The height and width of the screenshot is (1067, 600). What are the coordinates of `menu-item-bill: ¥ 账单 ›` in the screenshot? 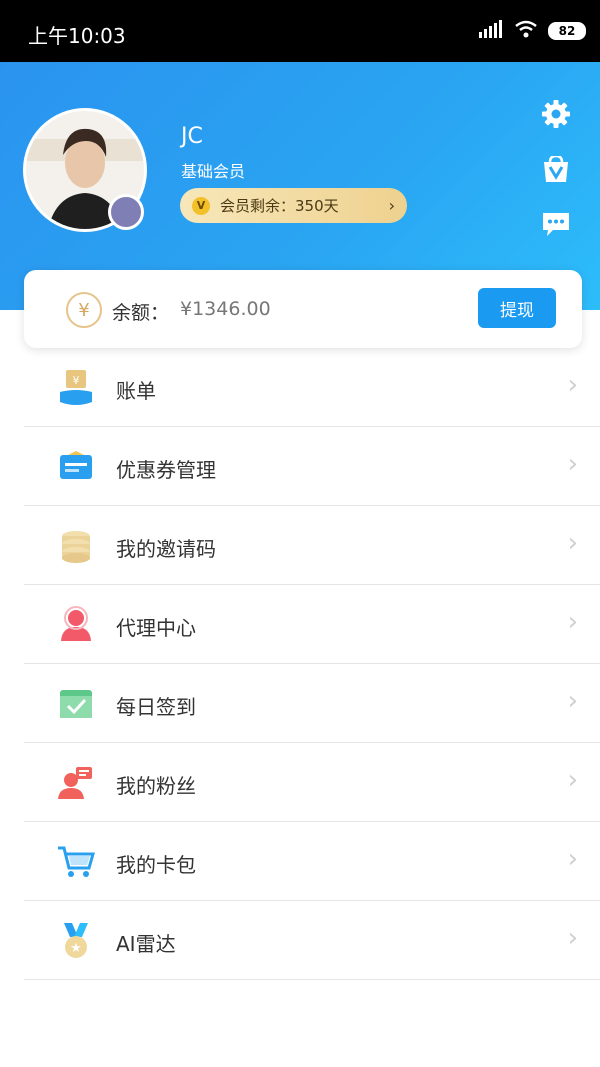 It's located at (312, 387).